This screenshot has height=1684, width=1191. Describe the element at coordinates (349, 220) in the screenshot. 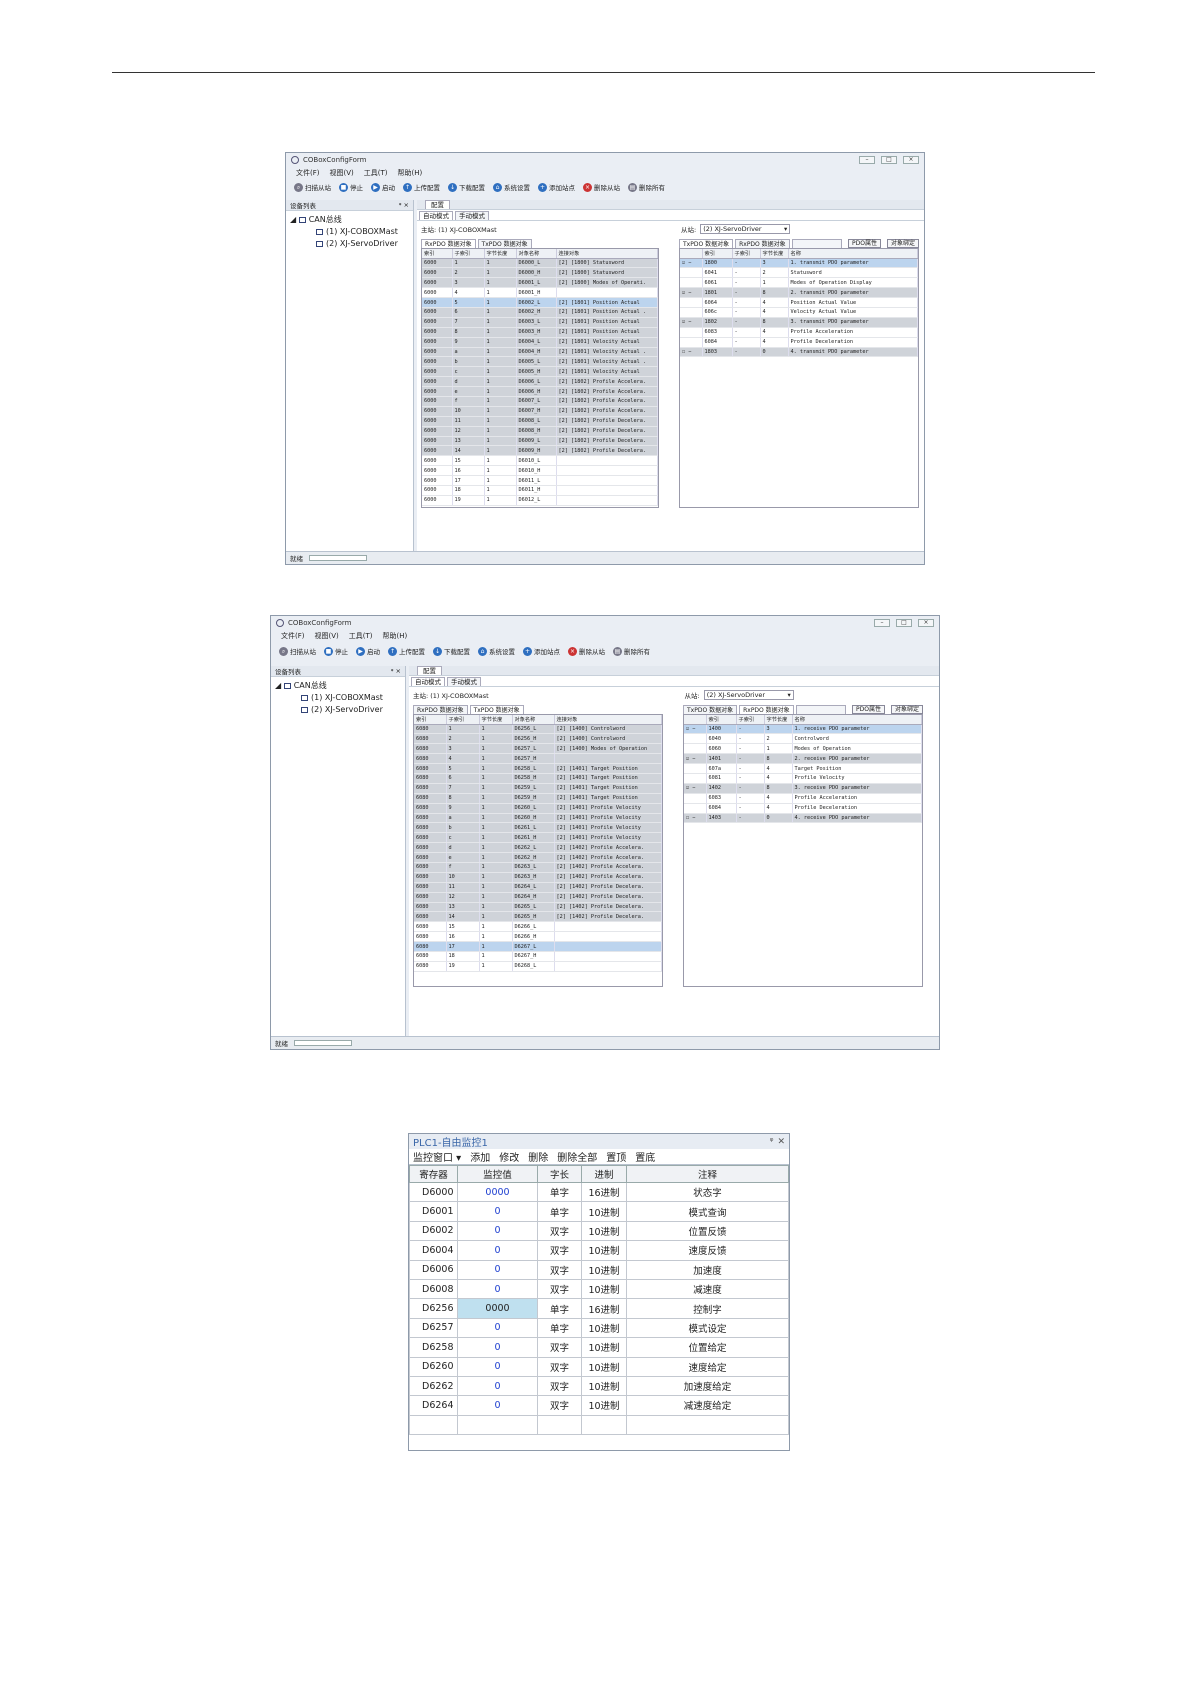

I see `tree-node-can-bus: ◢ CAN总线` at that location.